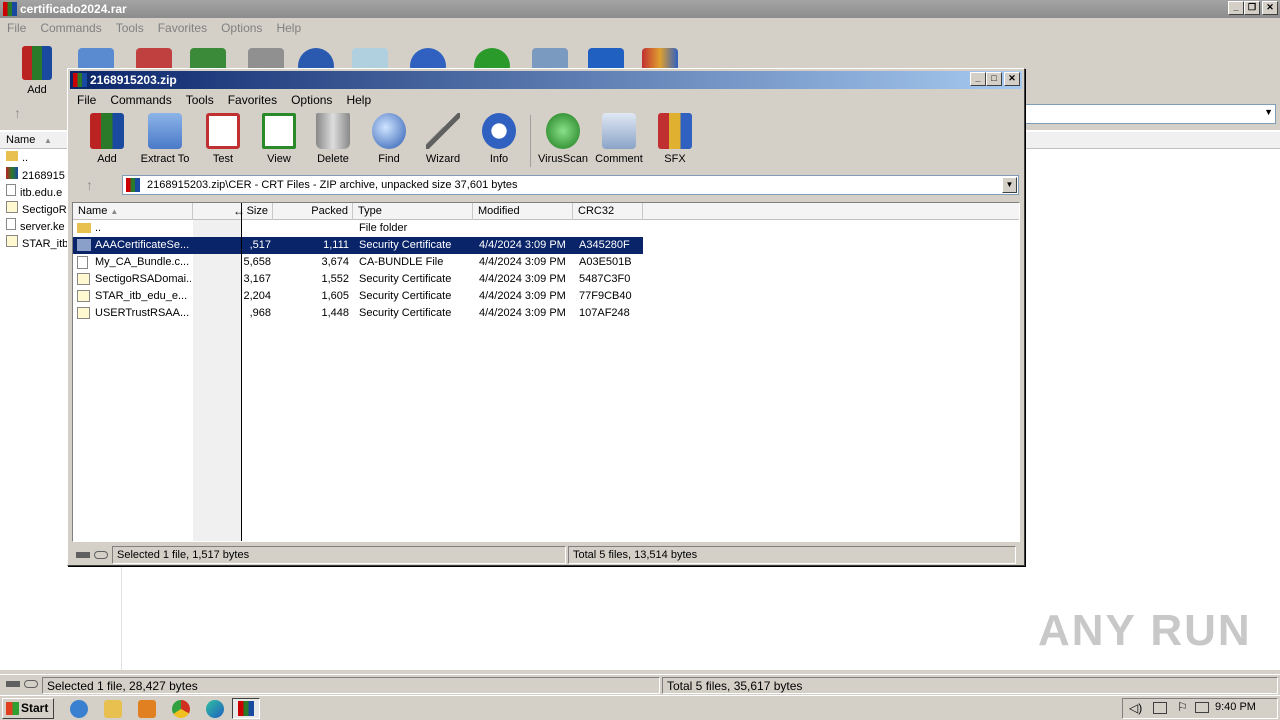 Image resolution: width=1280 pixels, height=720 pixels. What do you see at coordinates (389, 139) in the screenshot?
I see `find-button: Find` at bounding box center [389, 139].